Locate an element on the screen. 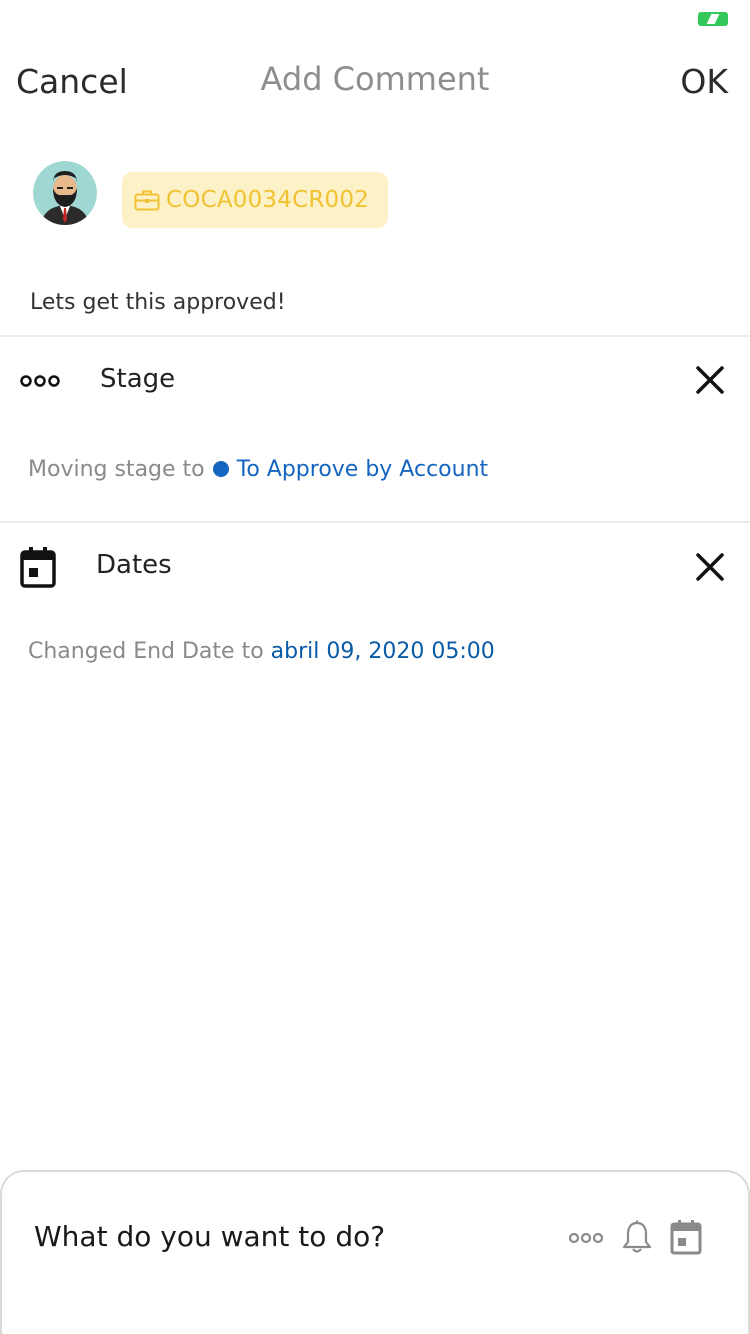  ok-button: OK is located at coordinates (704, 81).